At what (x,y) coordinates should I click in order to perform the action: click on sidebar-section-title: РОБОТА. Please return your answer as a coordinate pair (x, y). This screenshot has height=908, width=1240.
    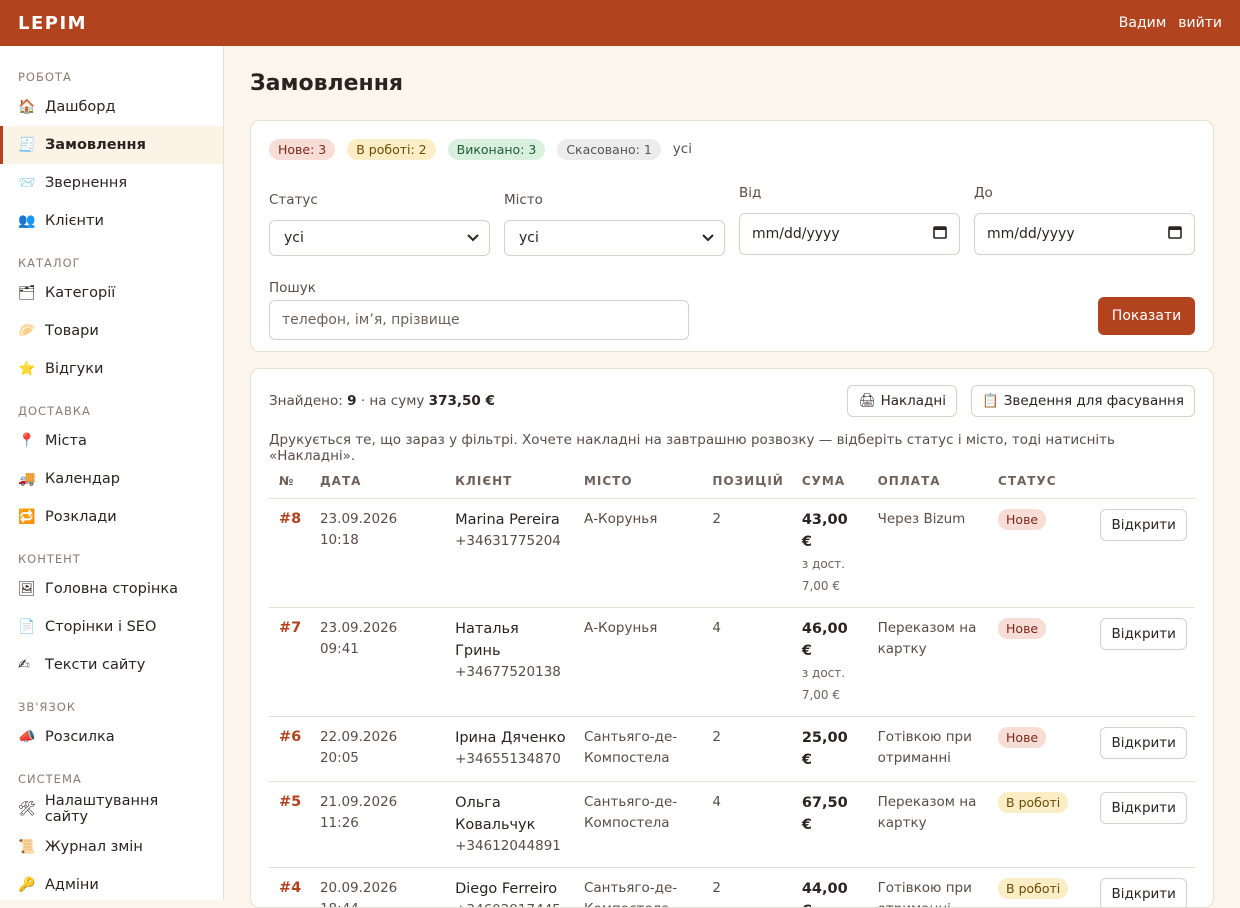
    Looking at the image, I should click on (111, 77).